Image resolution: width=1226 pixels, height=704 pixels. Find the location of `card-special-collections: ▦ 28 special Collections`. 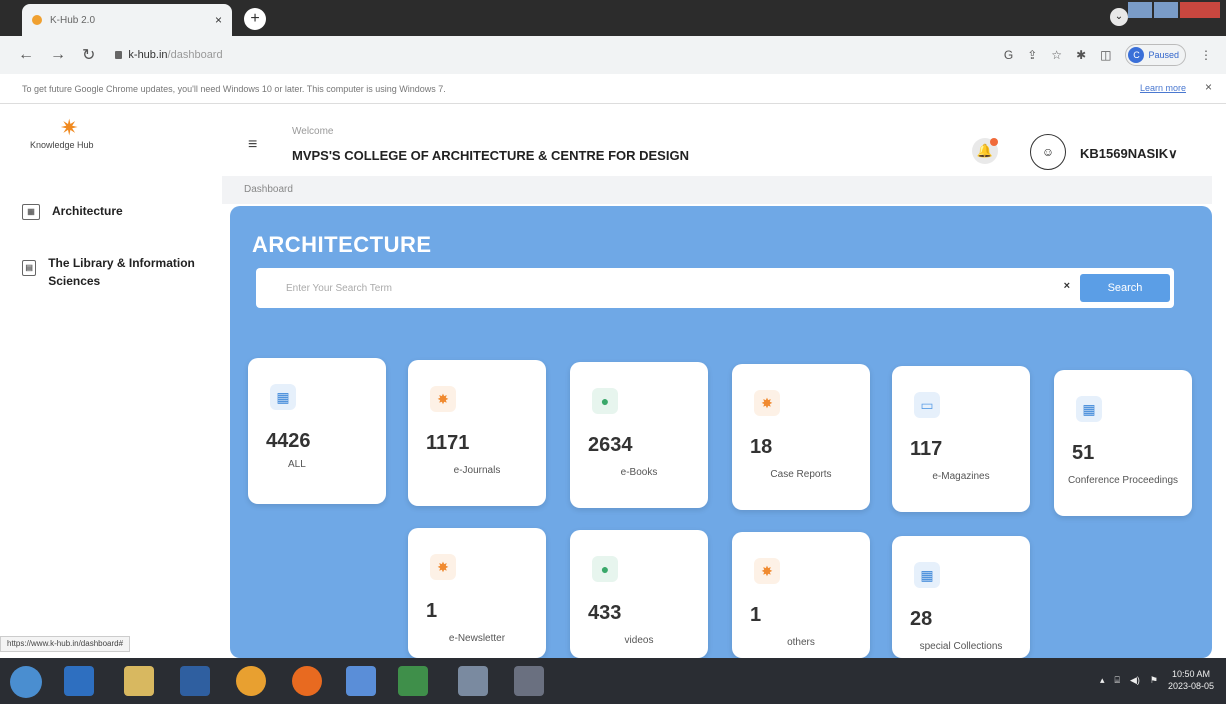

card-special-collections: ▦ 28 special Collections is located at coordinates (961, 597).